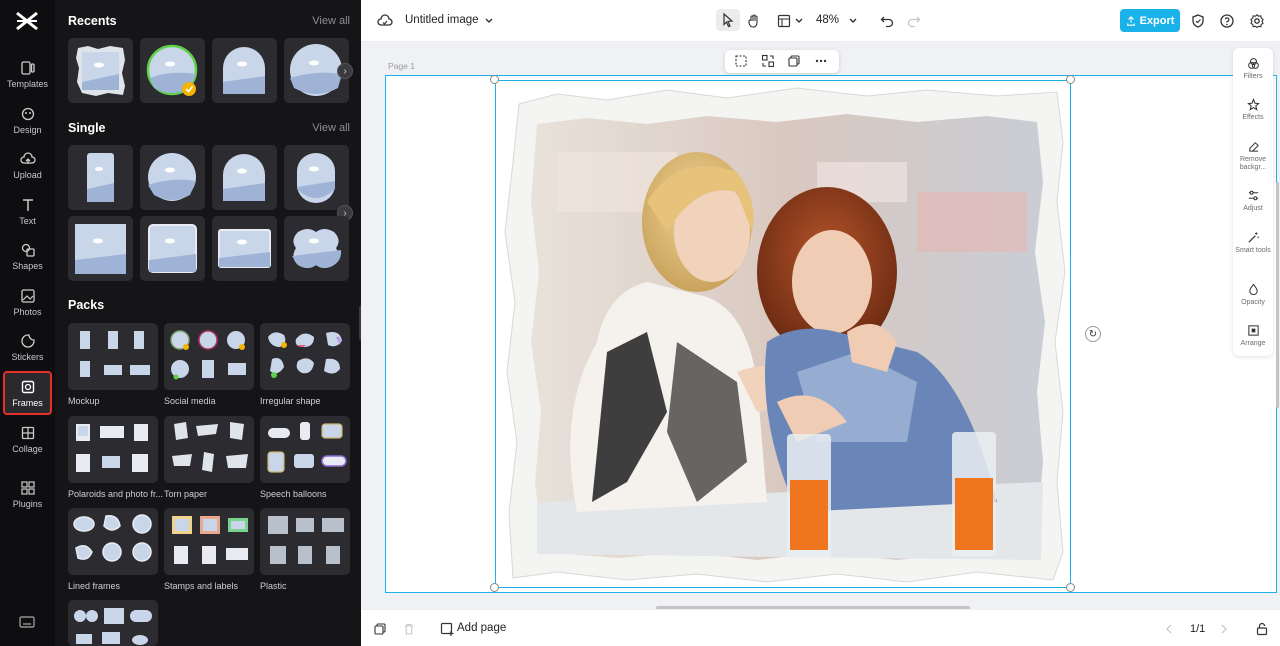 The width and height of the screenshot is (1280, 646). What do you see at coordinates (27, 21) in the screenshot?
I see `capcut-logo-icon` at bounding box center [27, 21].